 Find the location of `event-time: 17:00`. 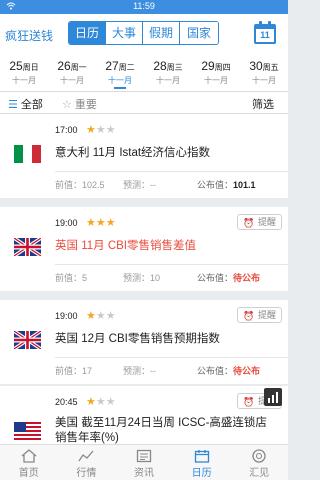

event-time: 17:00 is located at coordinates (66, 130).